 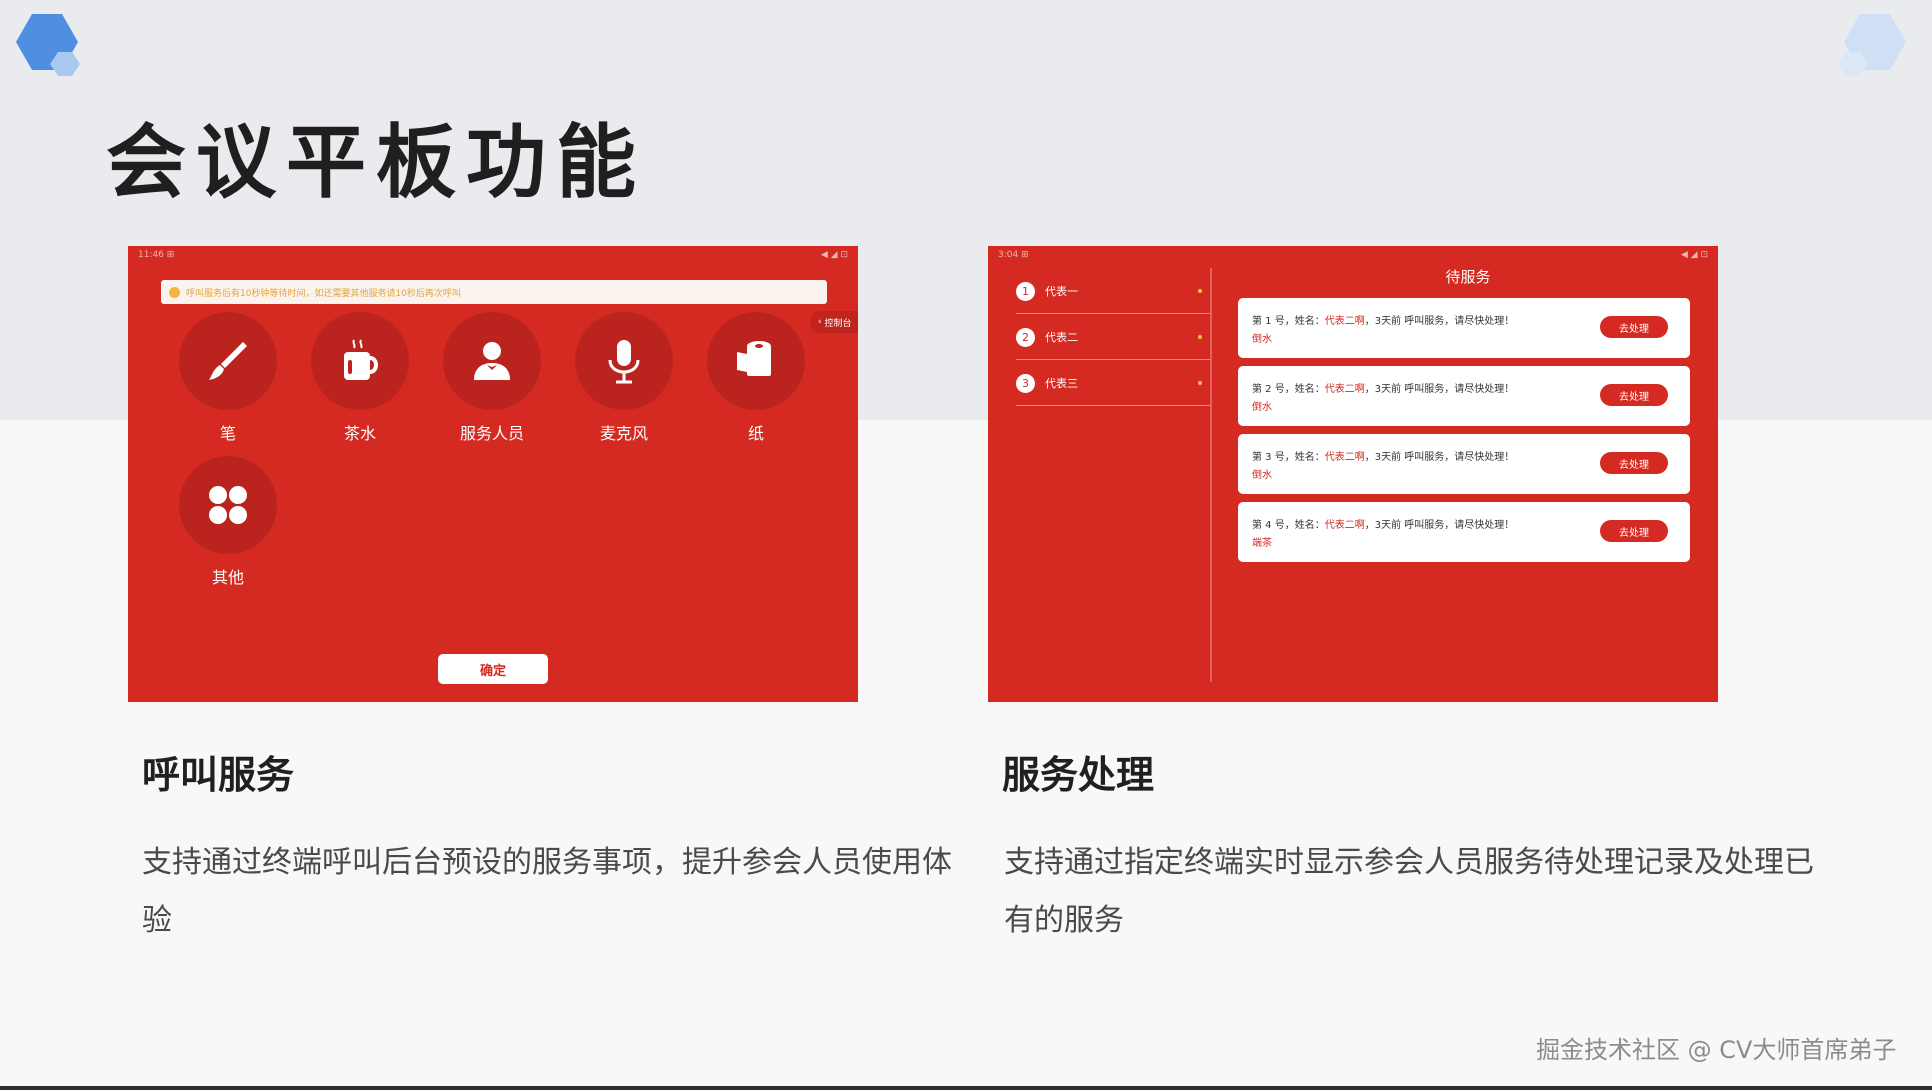 What do you see at coordinates (1409, 891) in the screenshot?
I see `service-handling-description: 支持通过指定终端实时显示参会人员服务待处理记录及处理已有的服务` at bounding box center [1409, 891].